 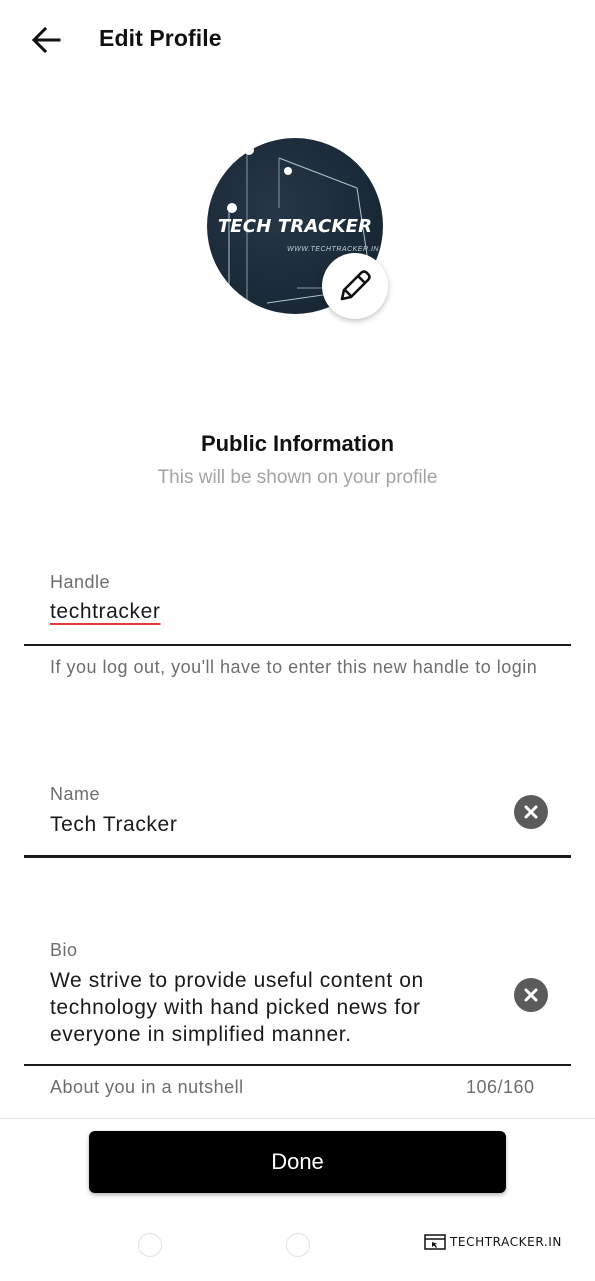 I want to click on name-clear-button, so click(x=531, y=812).